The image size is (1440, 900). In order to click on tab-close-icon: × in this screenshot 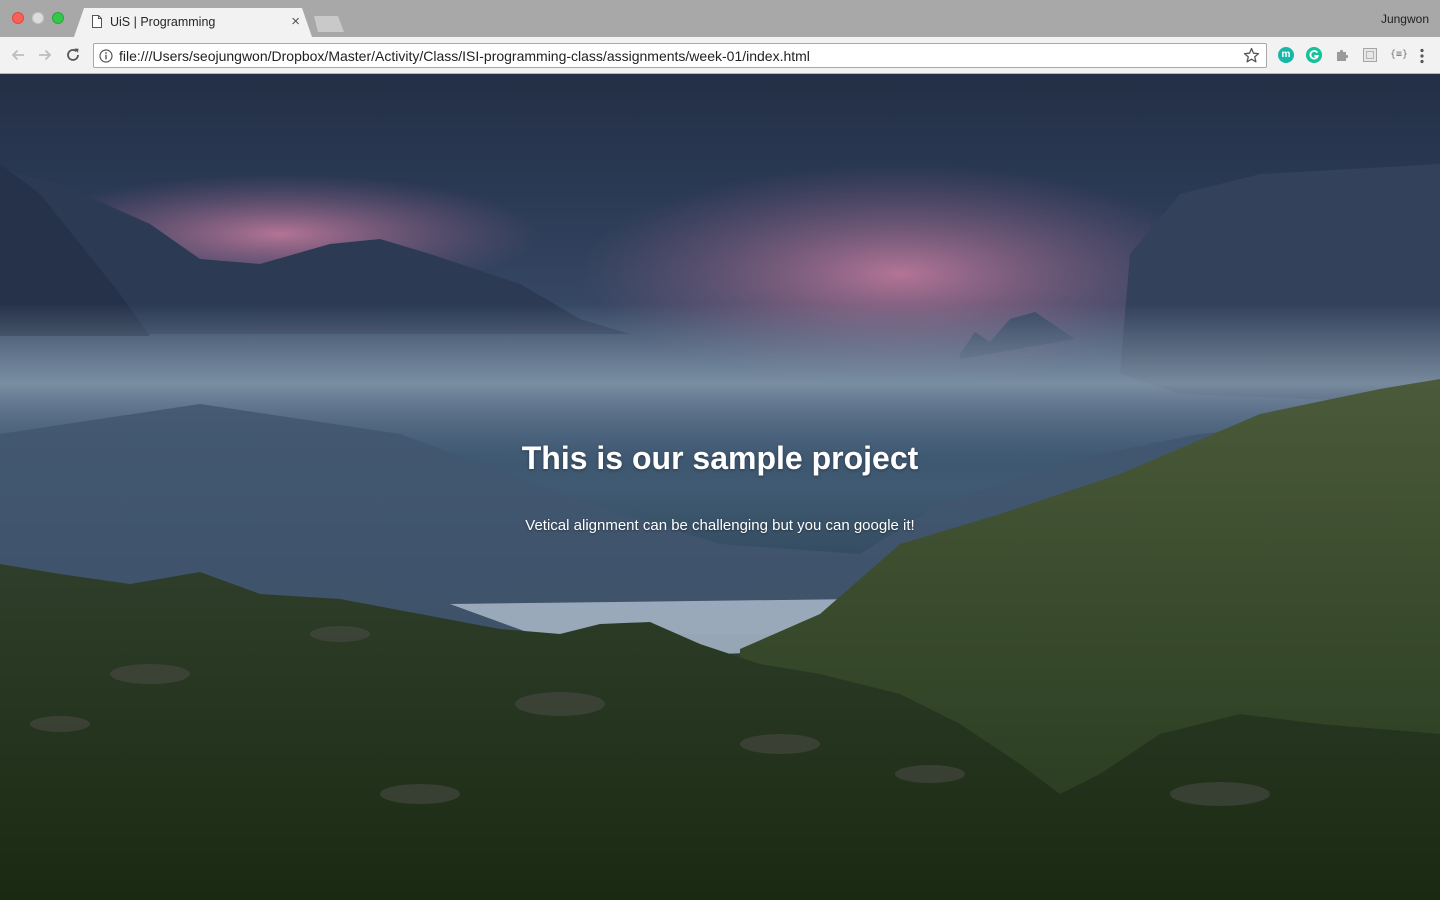, I will do `click(295, 21)`.